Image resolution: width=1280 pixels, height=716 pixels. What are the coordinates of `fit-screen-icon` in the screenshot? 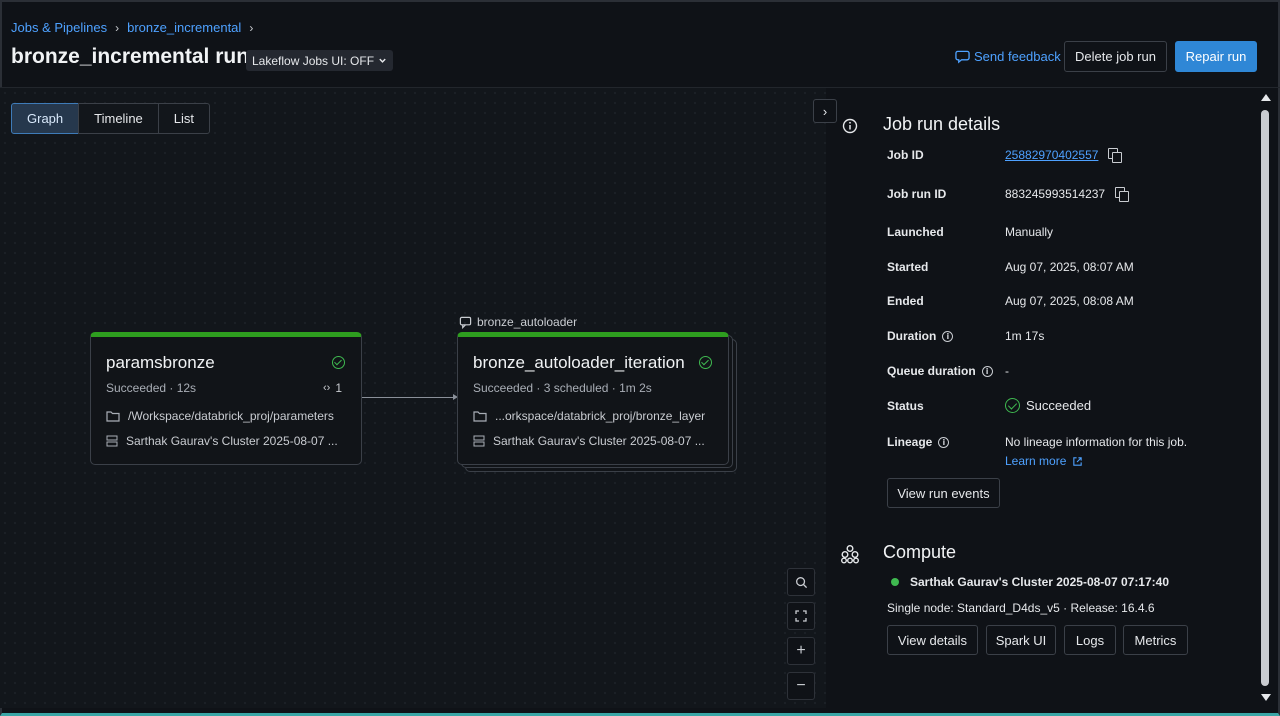 It's located at (801, 616).